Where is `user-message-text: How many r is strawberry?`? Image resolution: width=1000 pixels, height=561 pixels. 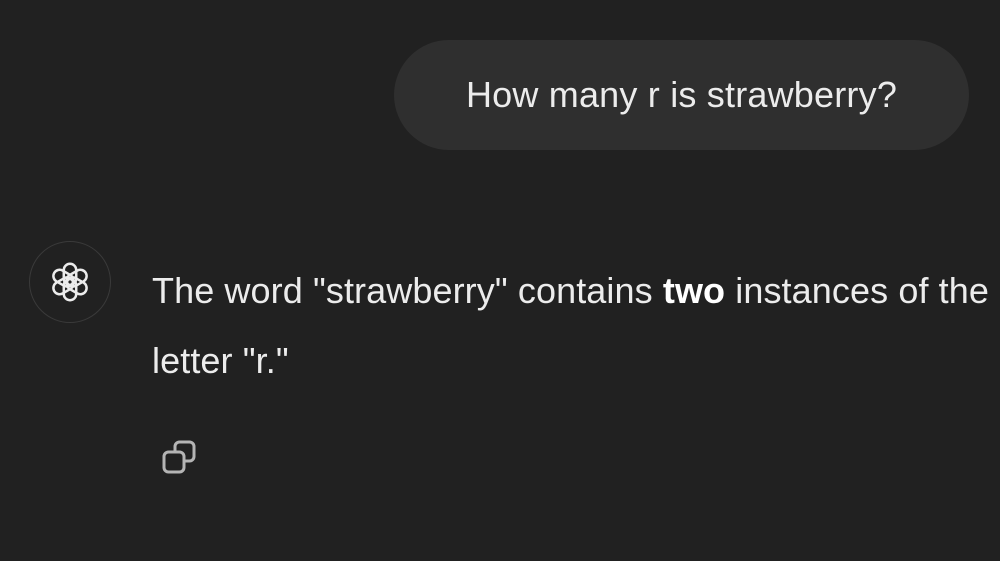
user-message-text: How many r is strawberry? is located at coordinates (681, 94).